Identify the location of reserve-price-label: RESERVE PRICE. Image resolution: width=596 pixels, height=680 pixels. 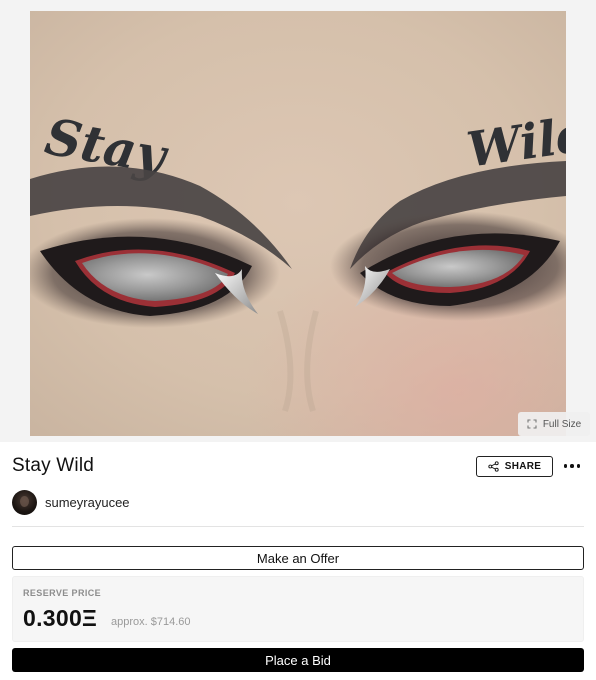
(62, 593).